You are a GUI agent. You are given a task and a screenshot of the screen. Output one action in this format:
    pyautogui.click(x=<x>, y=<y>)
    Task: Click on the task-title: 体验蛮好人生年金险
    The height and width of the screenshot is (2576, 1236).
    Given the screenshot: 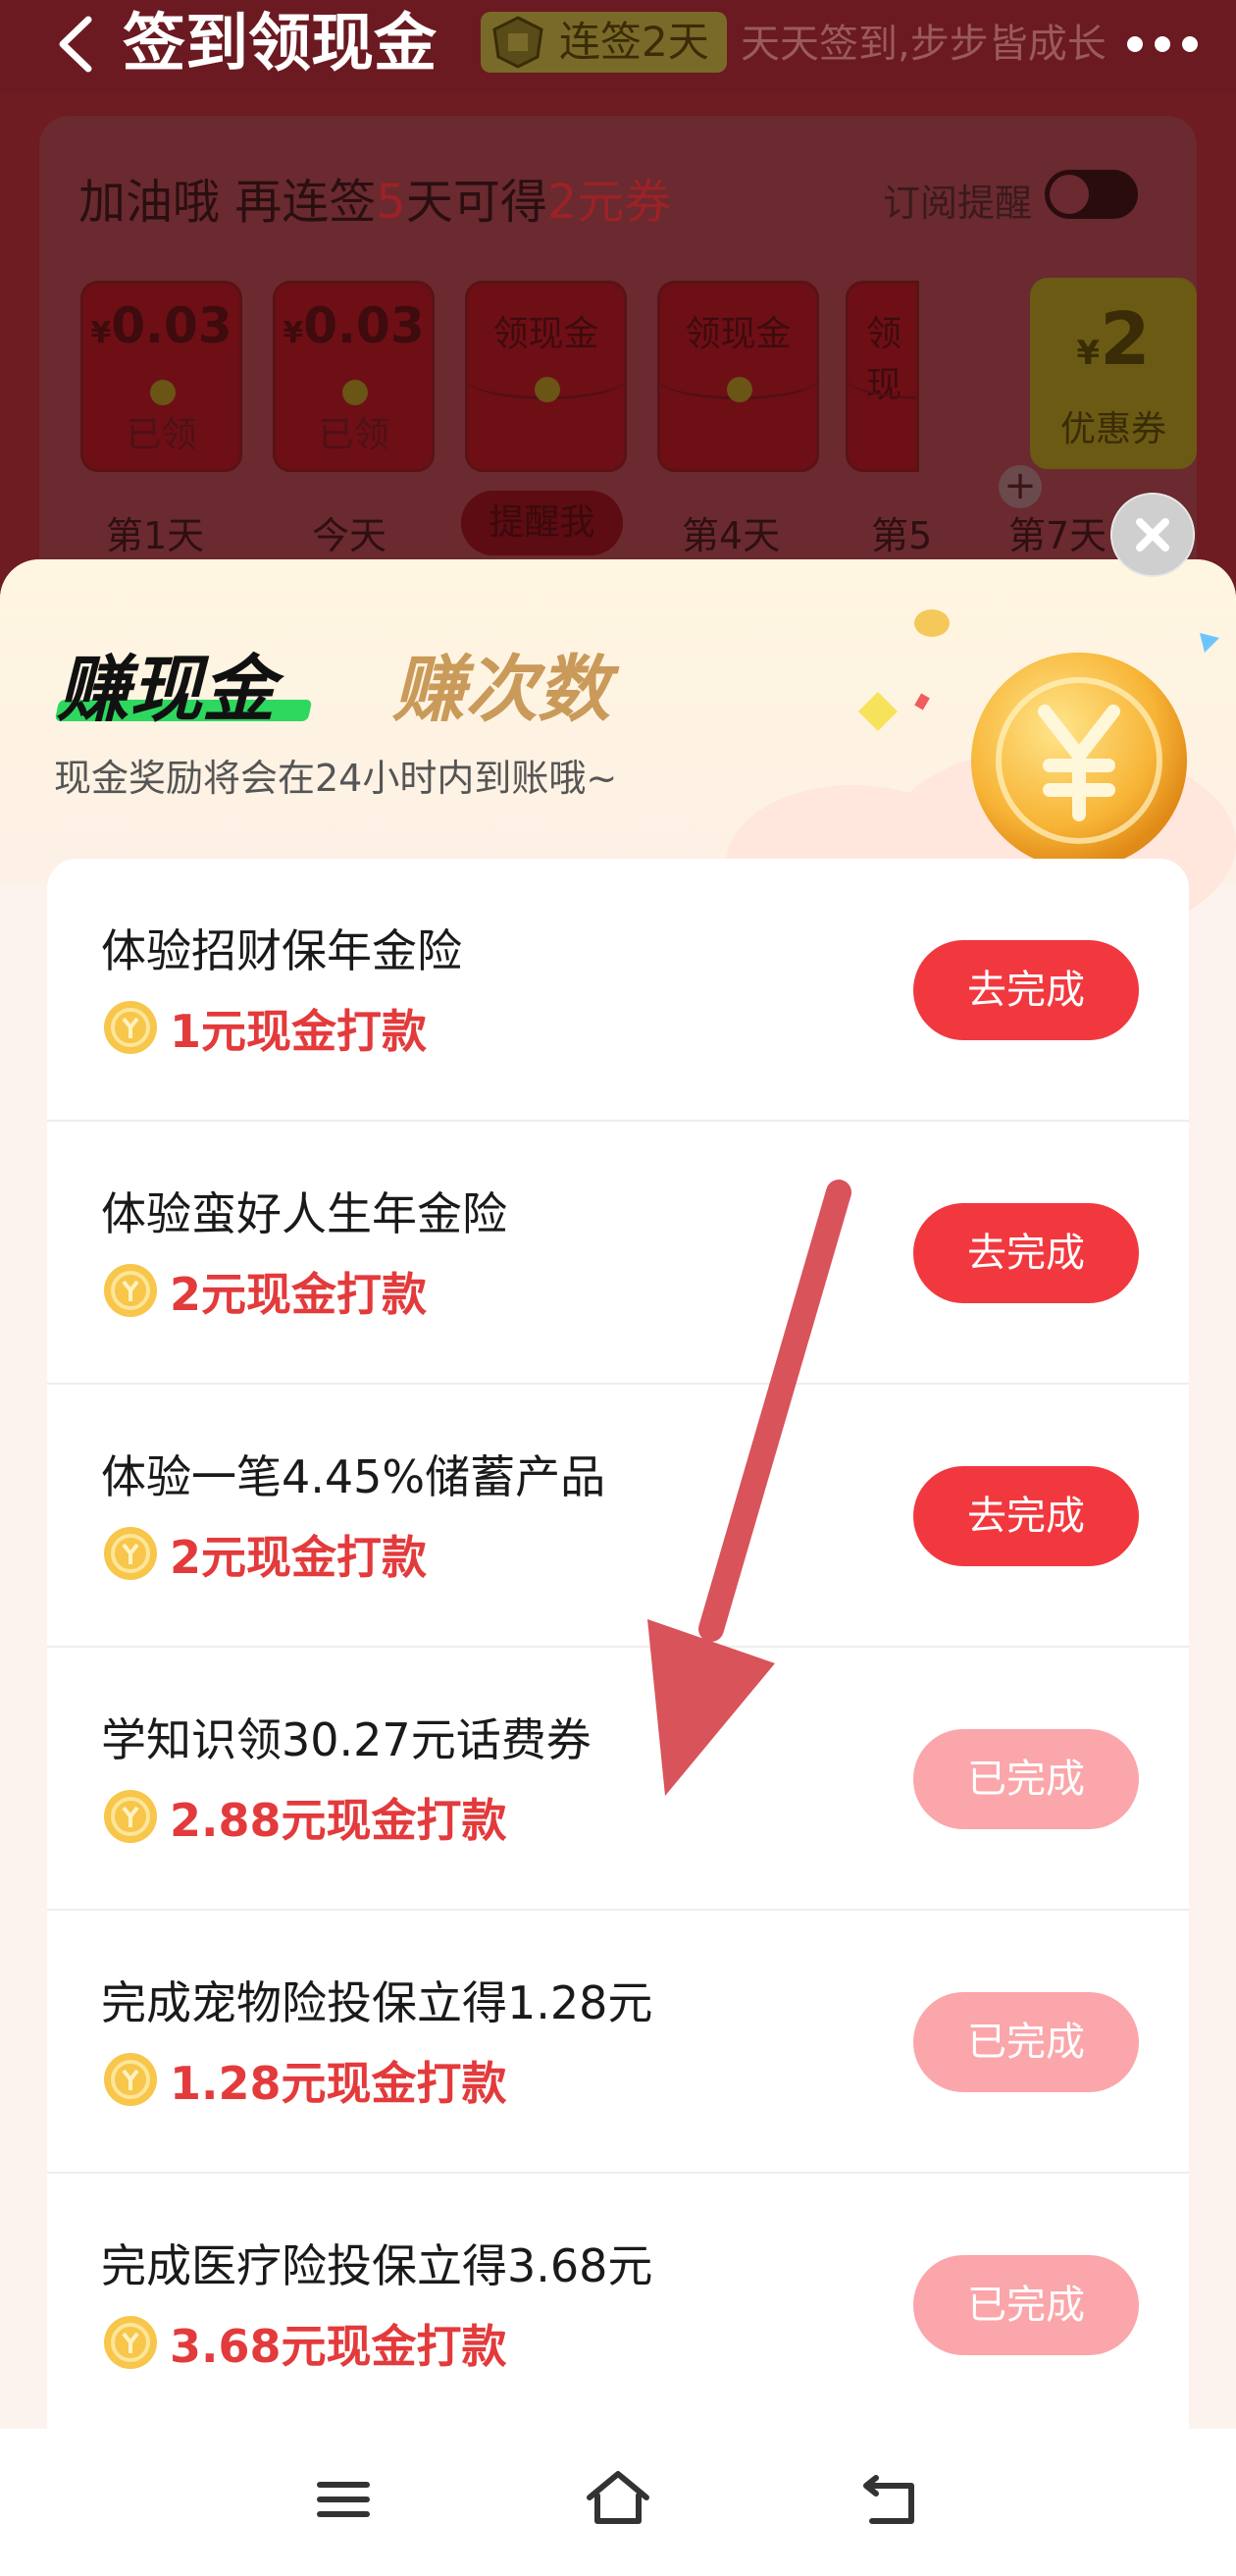 What is the action you would take?
    pyautogui.click(x=304, y=1213)
    